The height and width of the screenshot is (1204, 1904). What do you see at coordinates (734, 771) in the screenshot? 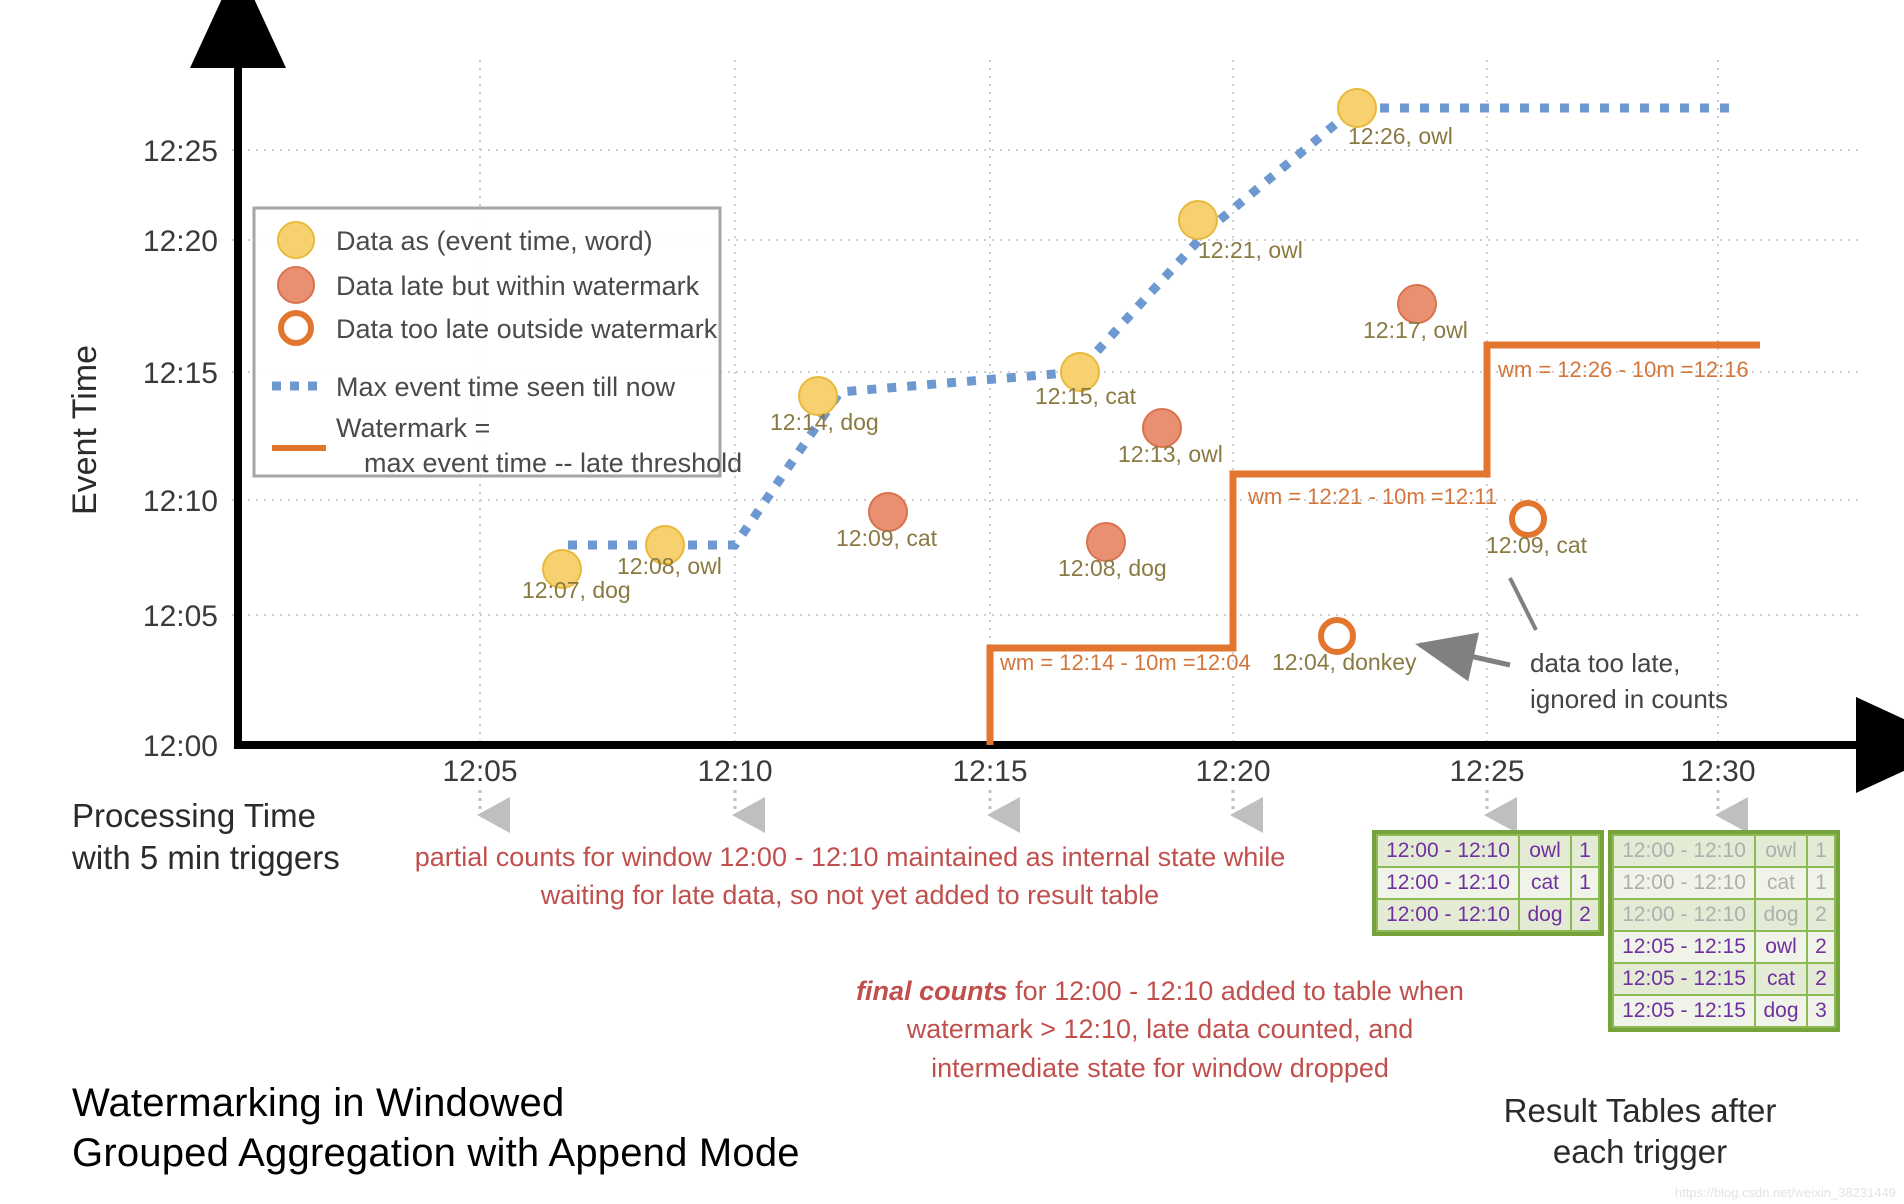
I see `x-tick-1: 12:10` at bounding box center [734, 771].